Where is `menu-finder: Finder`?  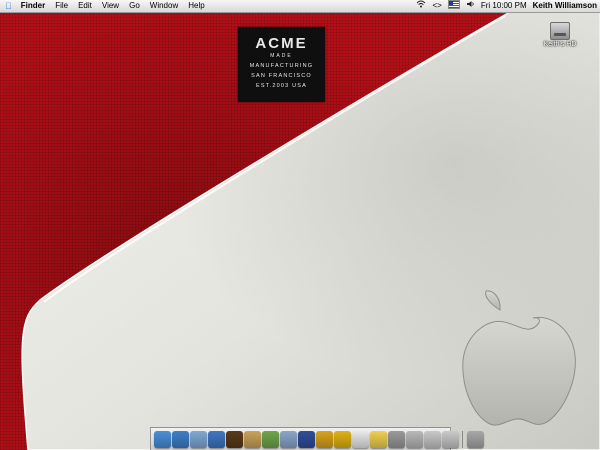
menu-finder: Finder is located at coordinates (33, 6).